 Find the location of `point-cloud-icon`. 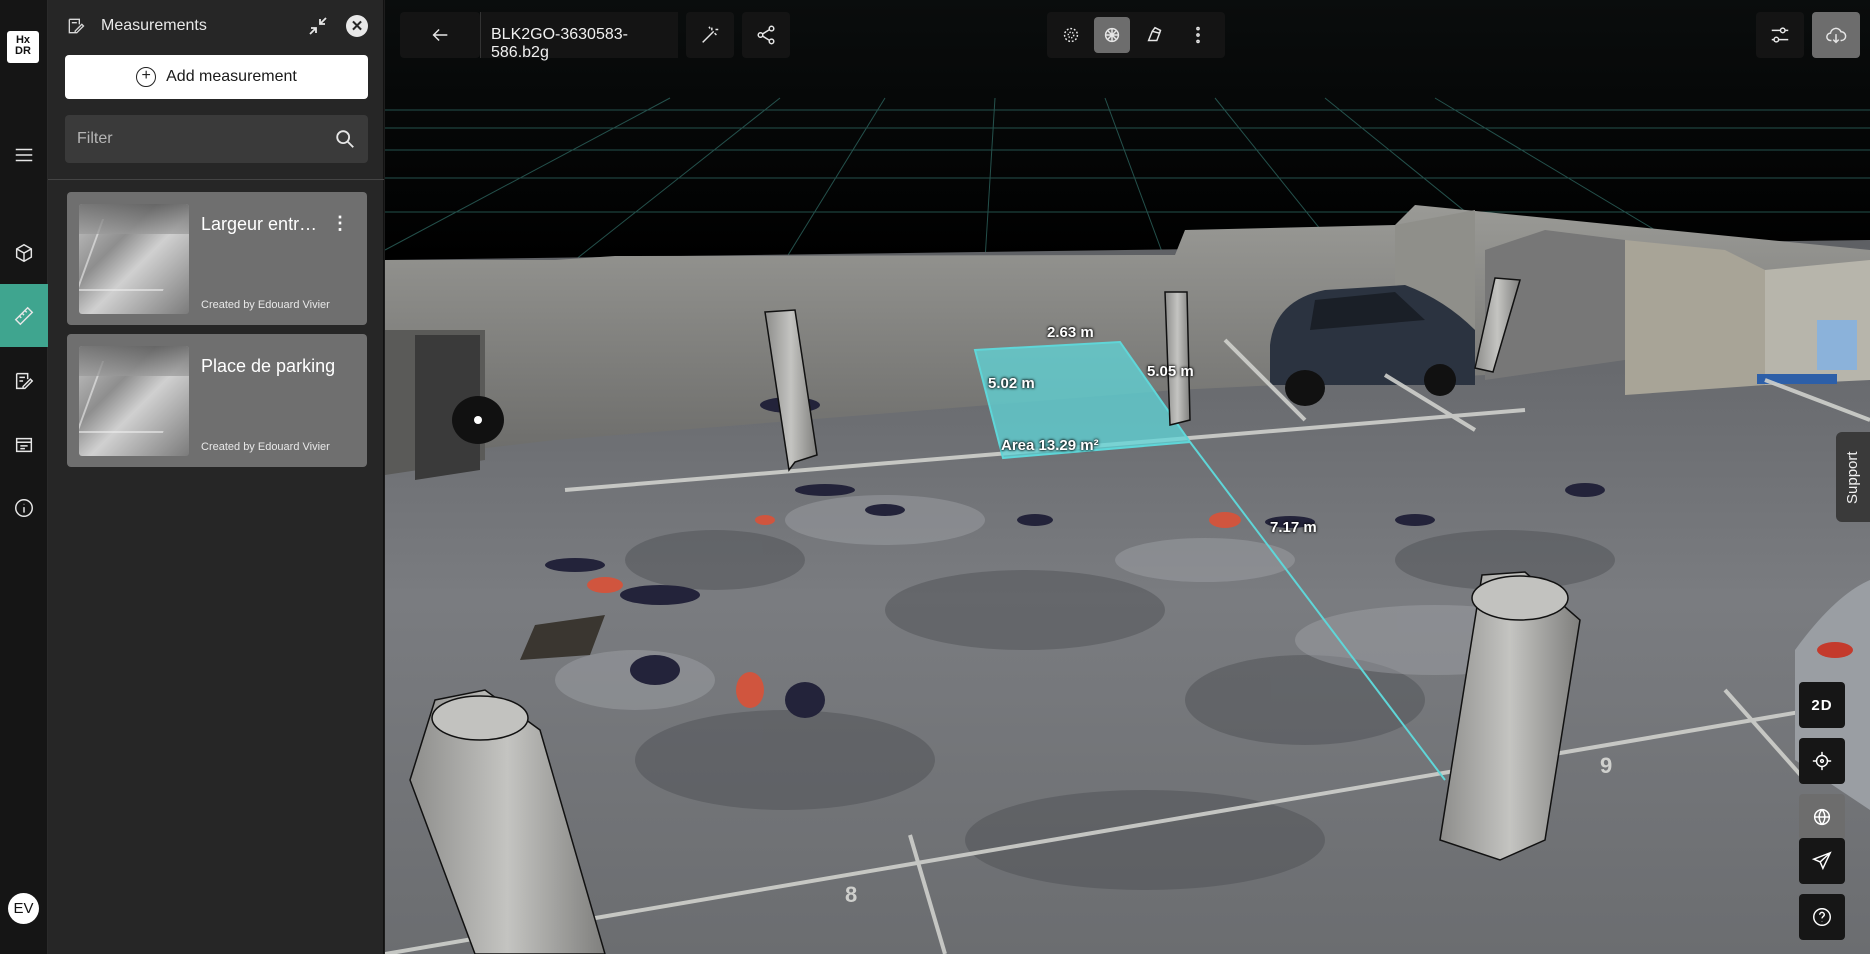

point-cloud-icon is located at coordinates (1071, 35).